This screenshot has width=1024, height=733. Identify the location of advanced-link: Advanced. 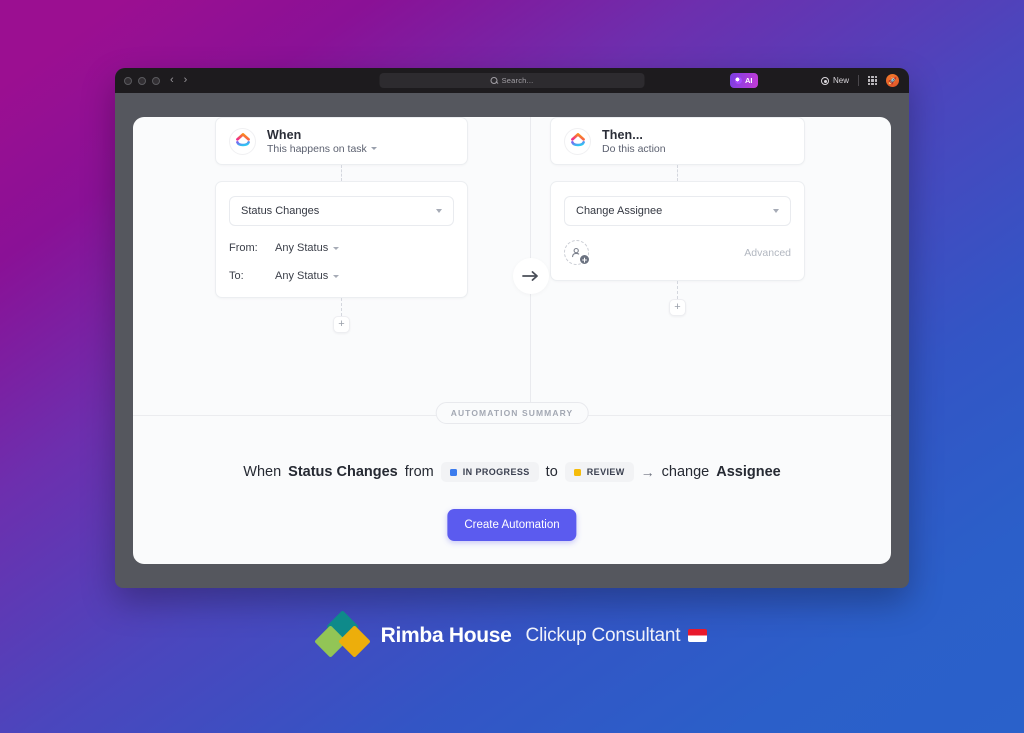
(767, 253).